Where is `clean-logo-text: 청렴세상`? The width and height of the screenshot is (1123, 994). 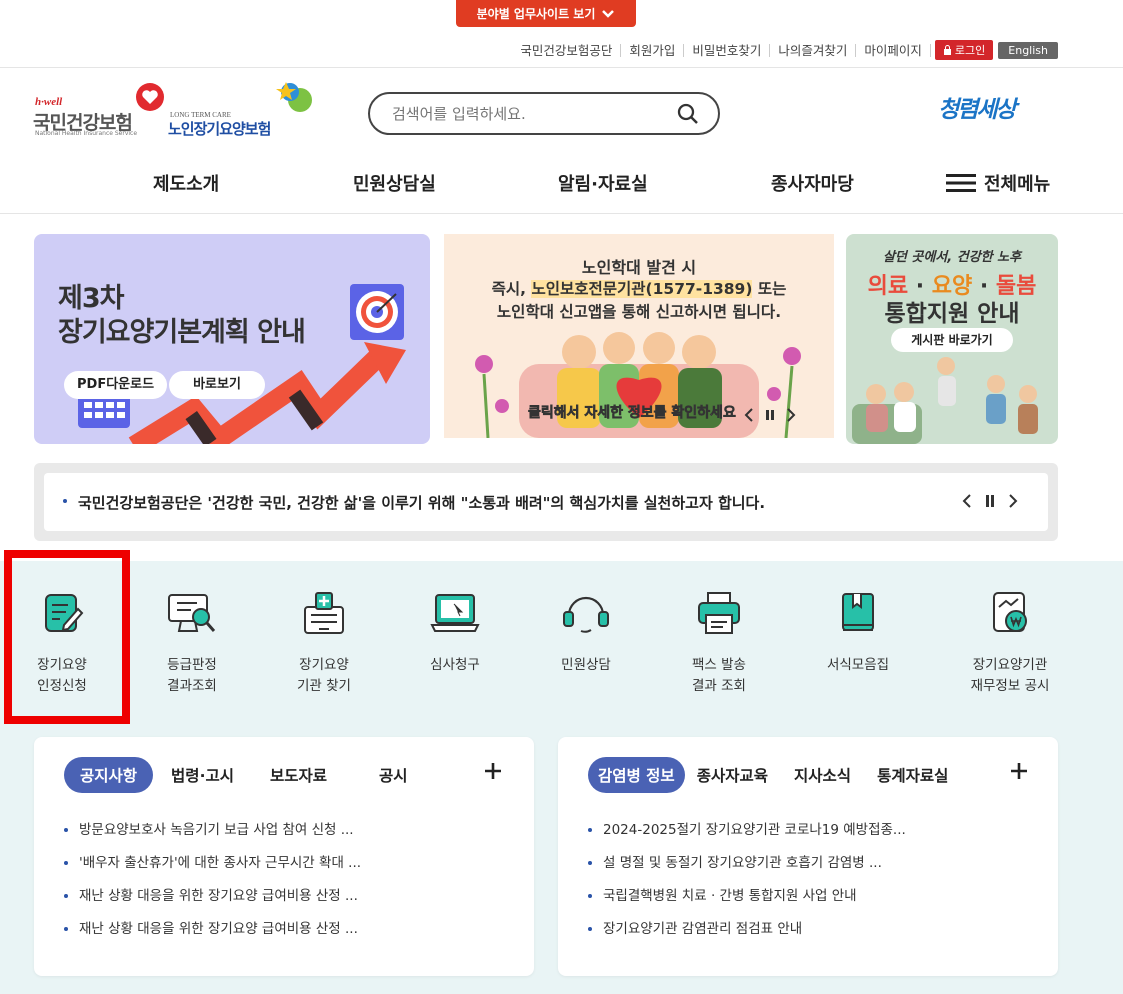 clean-logo-text: 청렴세상 is located at coordinates (977, 110).